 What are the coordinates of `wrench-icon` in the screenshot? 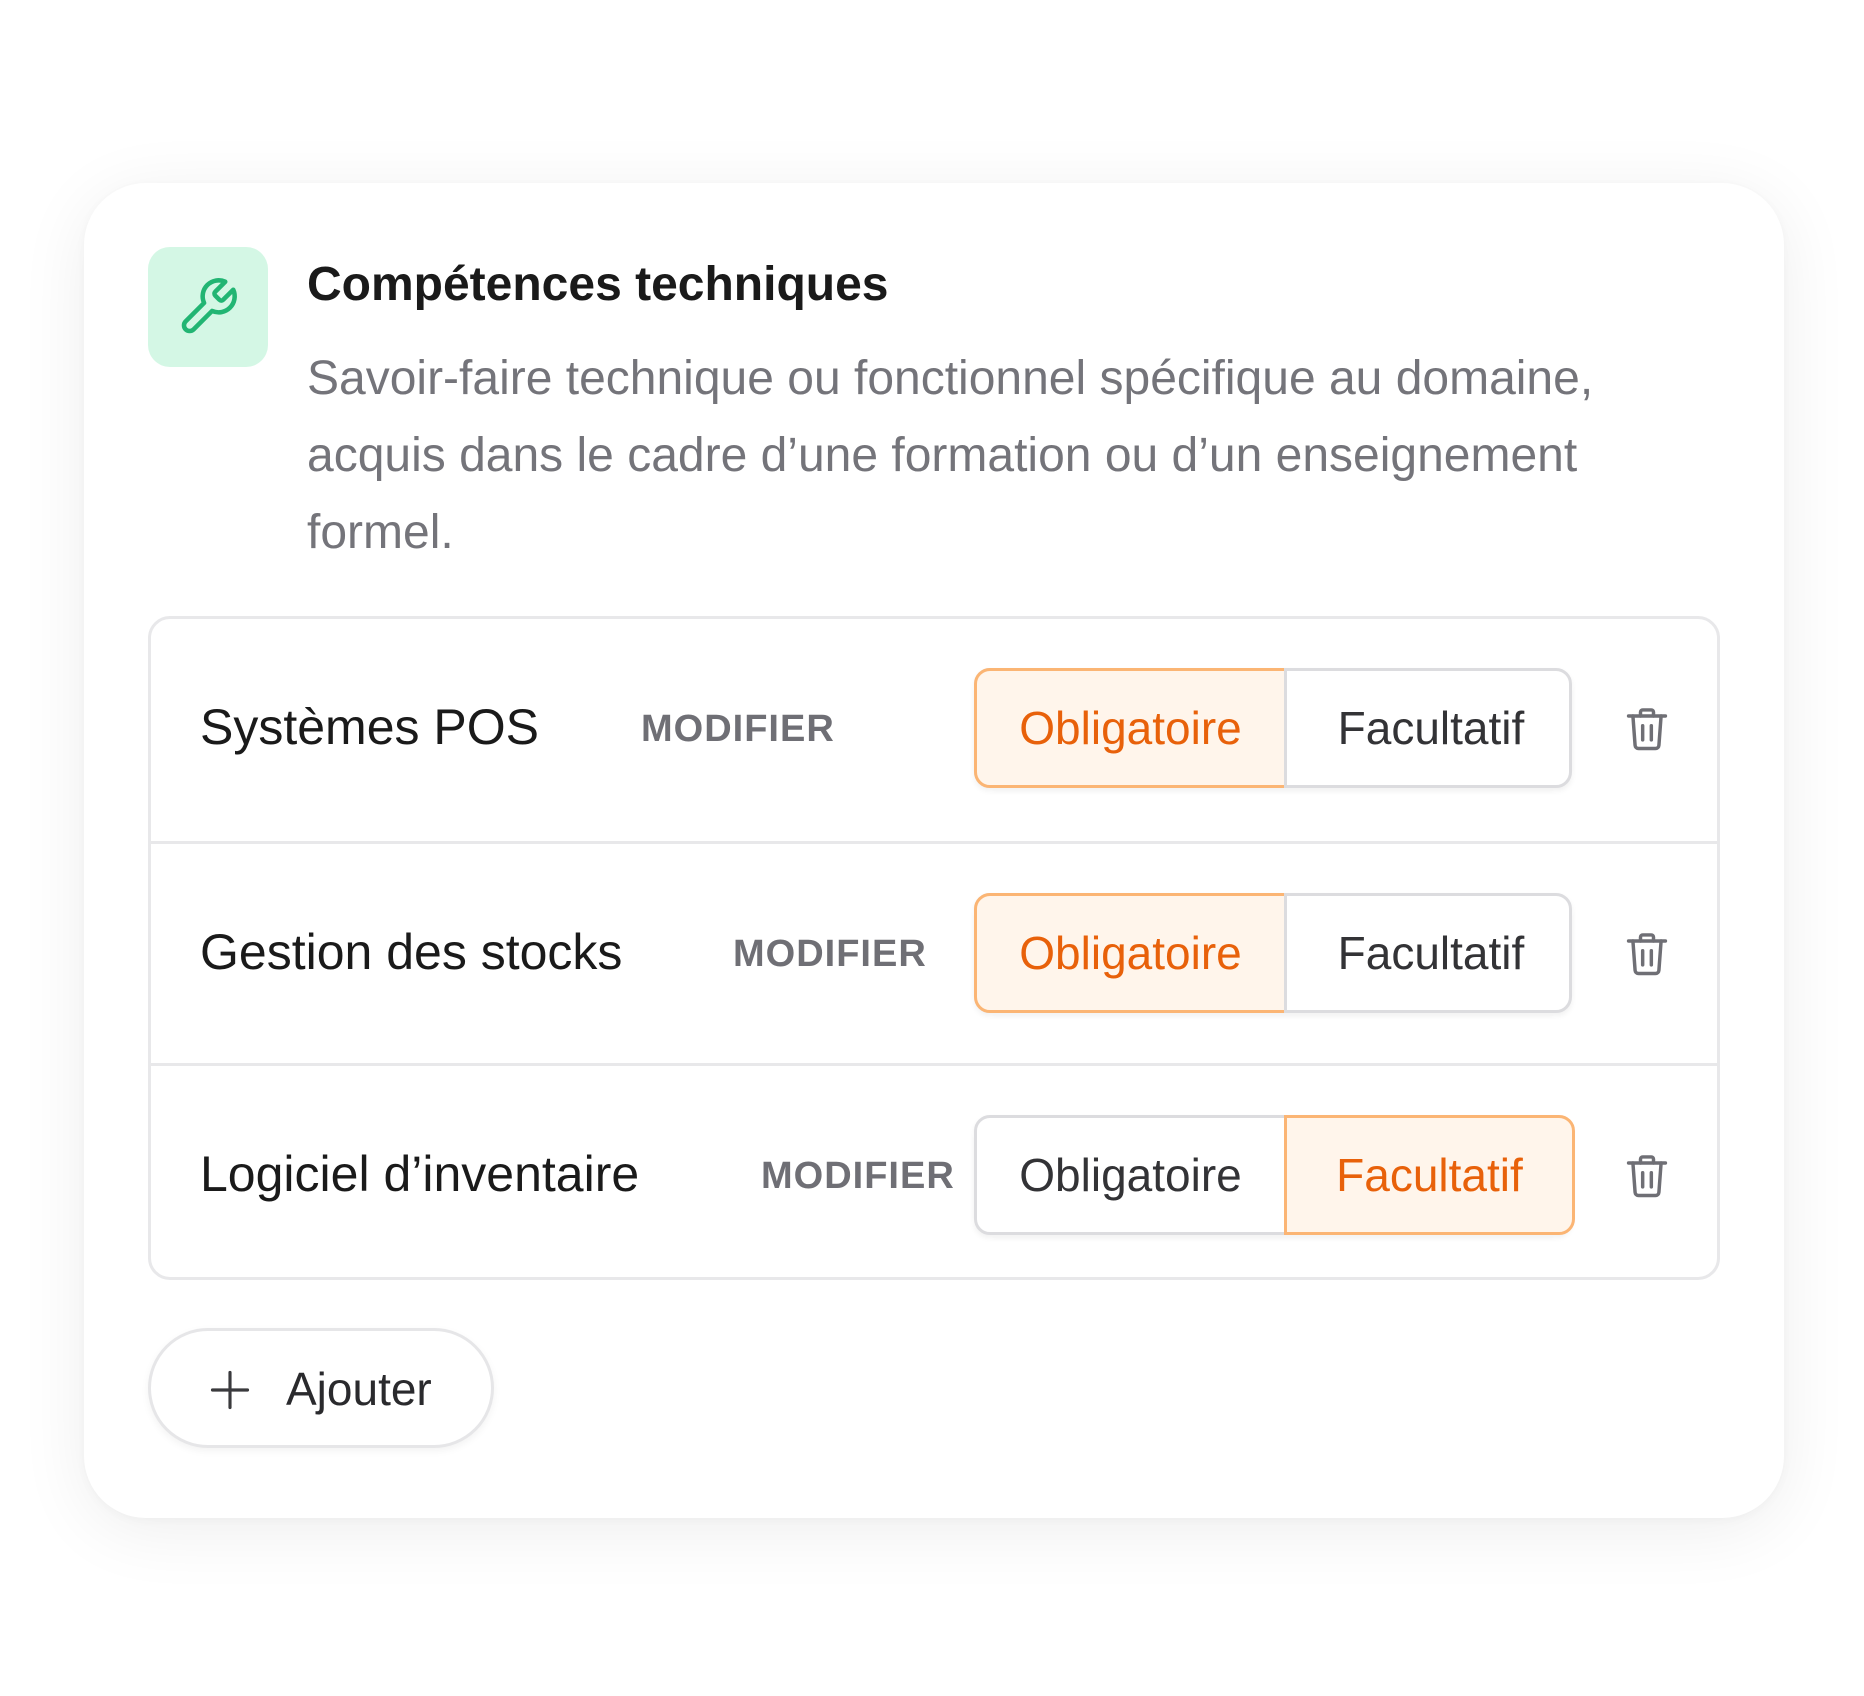 It's located at (209, 306).